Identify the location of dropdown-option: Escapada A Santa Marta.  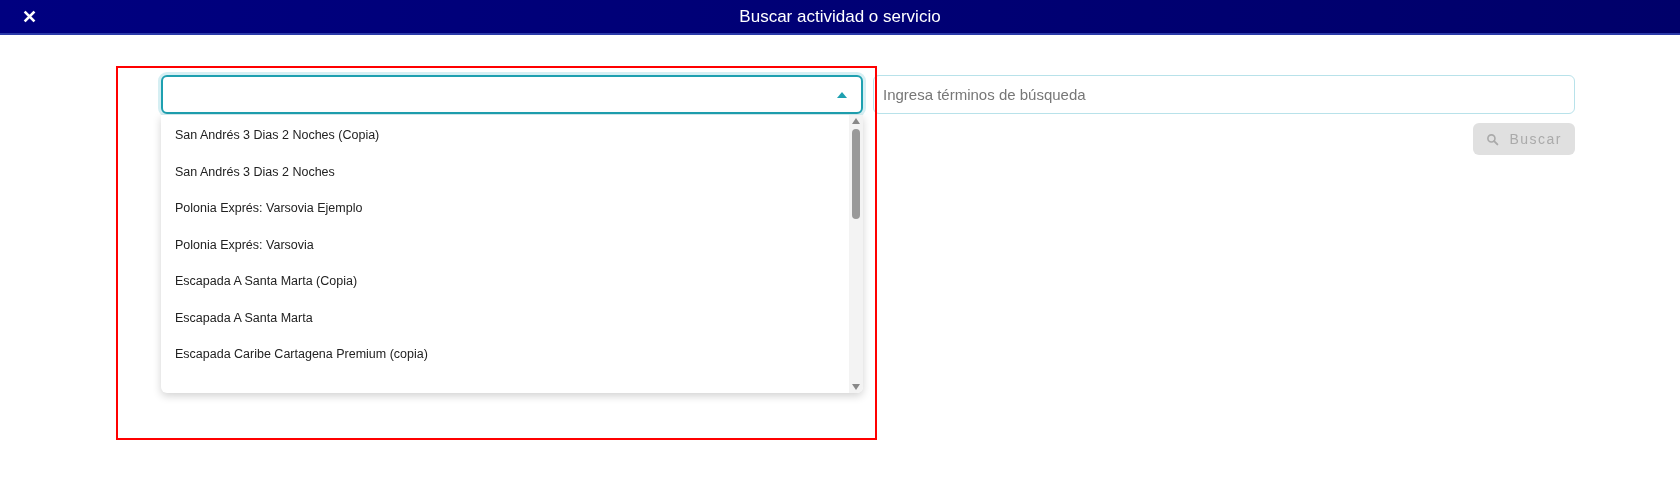
(505, 317).